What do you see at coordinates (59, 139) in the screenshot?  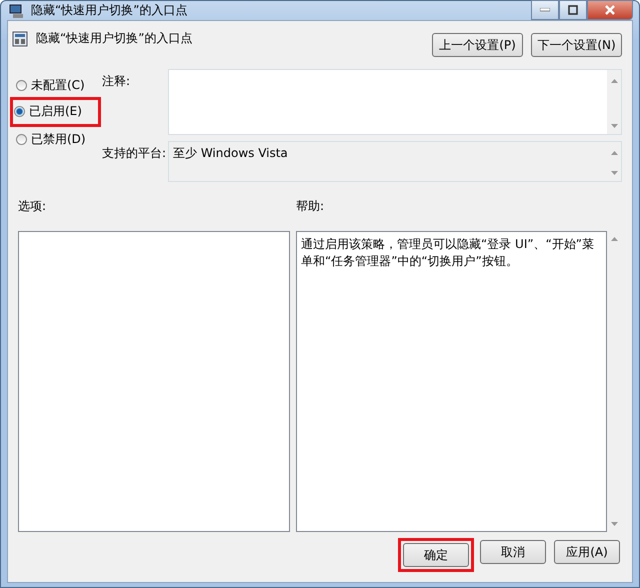 I see `radio-option: 已禁用(D)` at bounding box center [59, 139].